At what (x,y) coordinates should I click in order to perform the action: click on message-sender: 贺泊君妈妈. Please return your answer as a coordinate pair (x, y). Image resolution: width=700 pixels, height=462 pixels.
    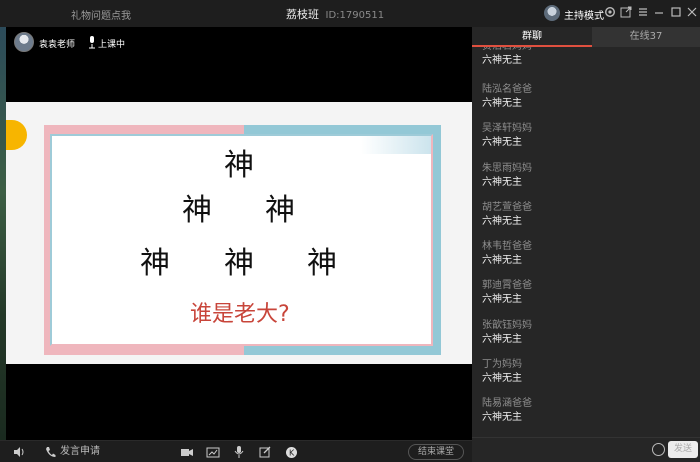
    Looking at the image, I should click on (587, 51).